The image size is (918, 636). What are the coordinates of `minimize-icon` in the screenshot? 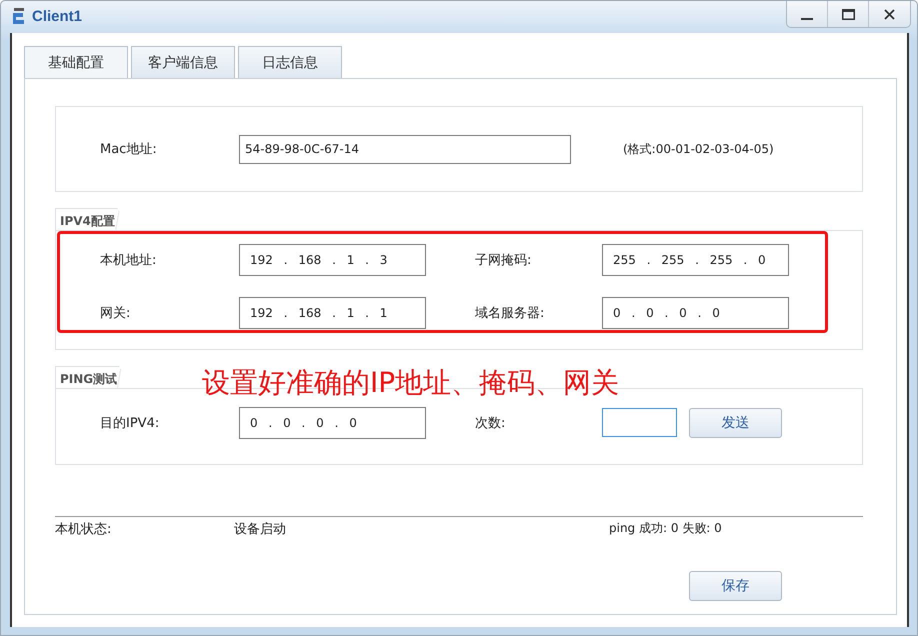 It's located at (807, 19).